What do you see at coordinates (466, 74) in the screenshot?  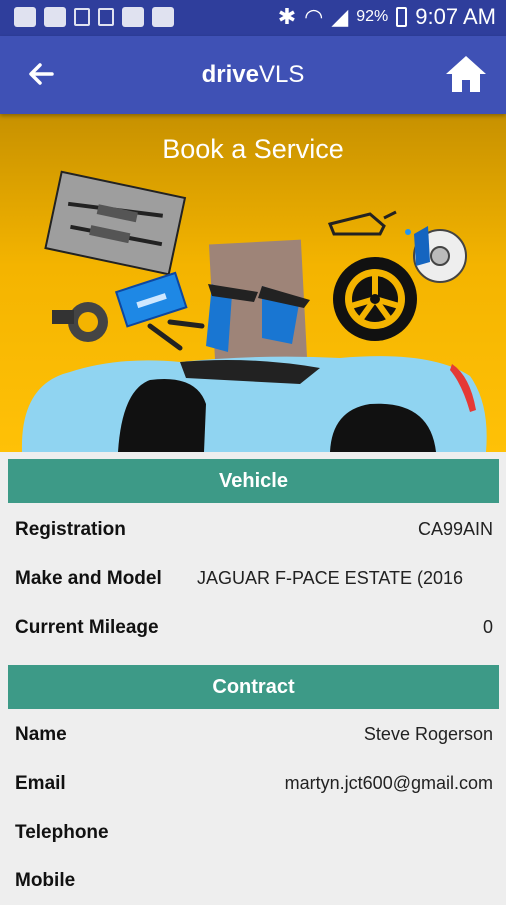 I see `home-icon` at bounding box center [466, 74].